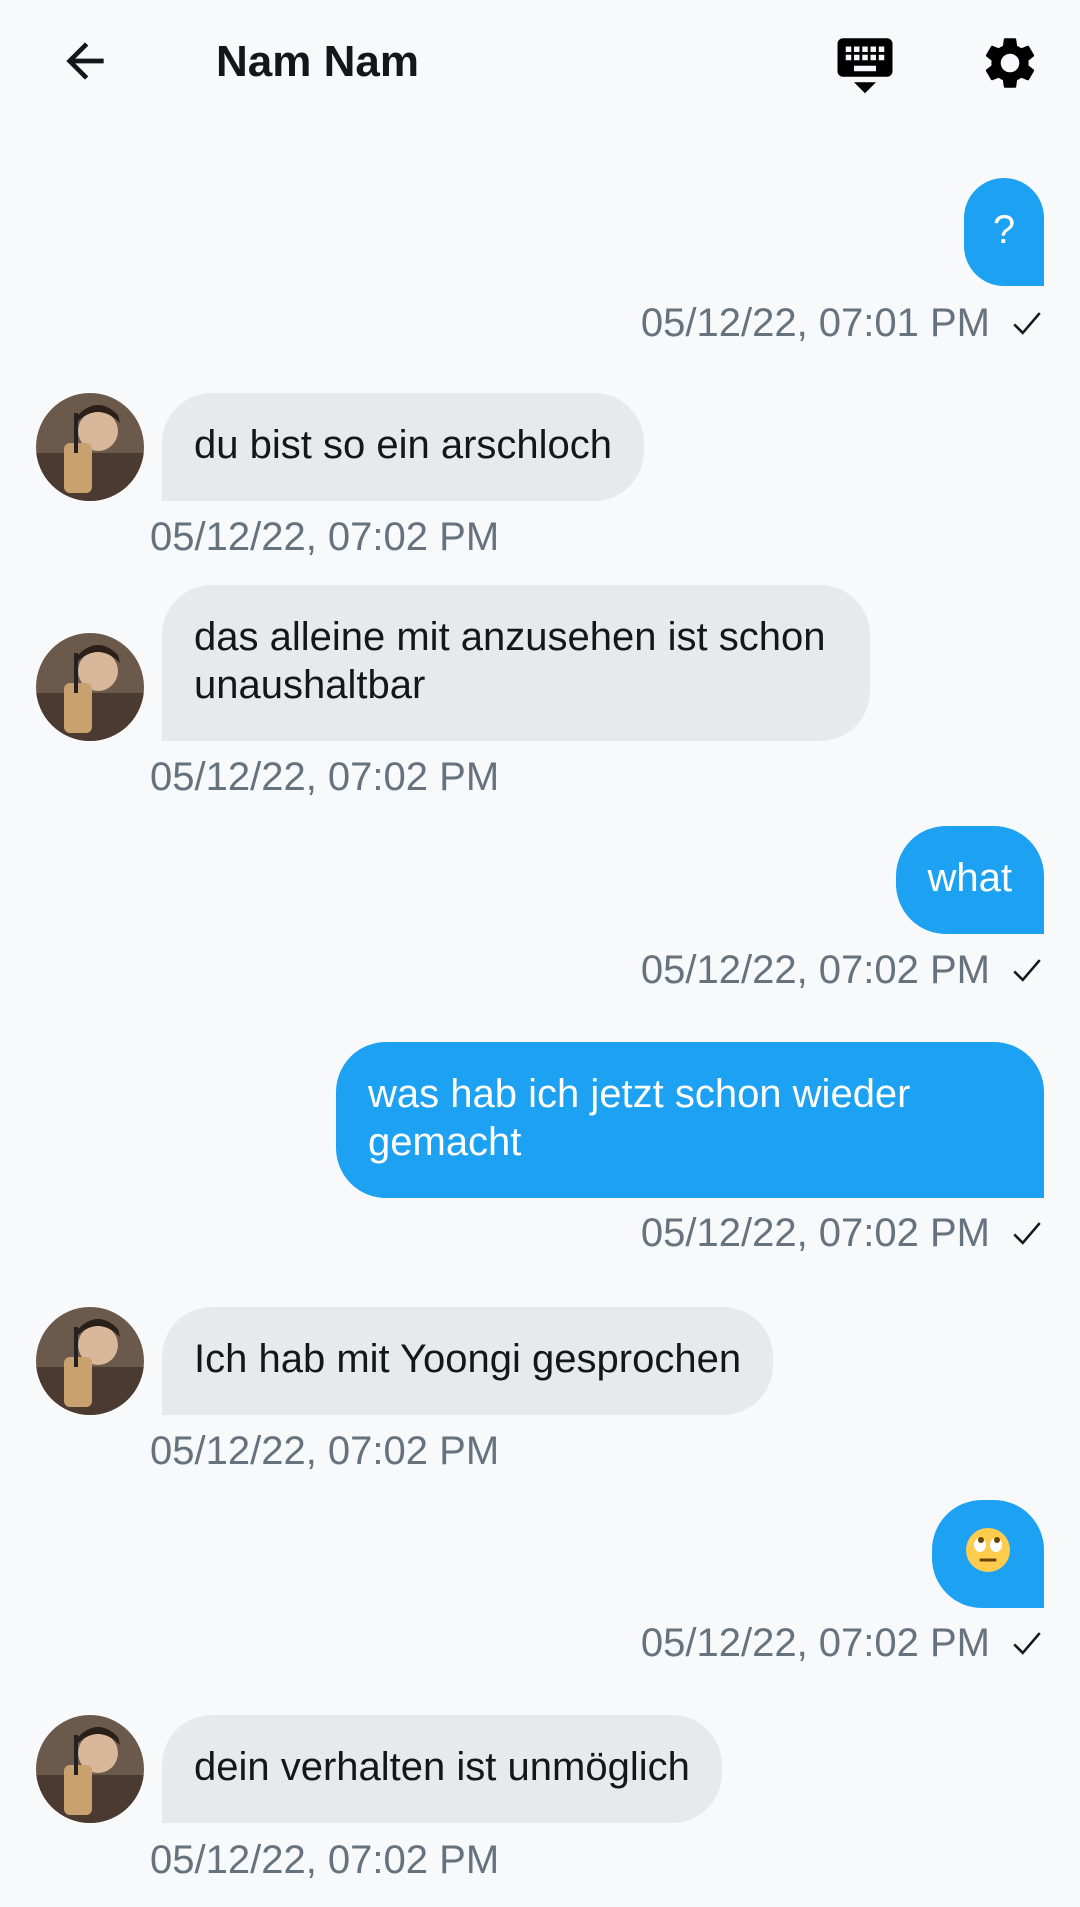 The width and height of the screenshot is (1080, 1907). I want to click on keyboard-toggle-button, so click(865, 63).